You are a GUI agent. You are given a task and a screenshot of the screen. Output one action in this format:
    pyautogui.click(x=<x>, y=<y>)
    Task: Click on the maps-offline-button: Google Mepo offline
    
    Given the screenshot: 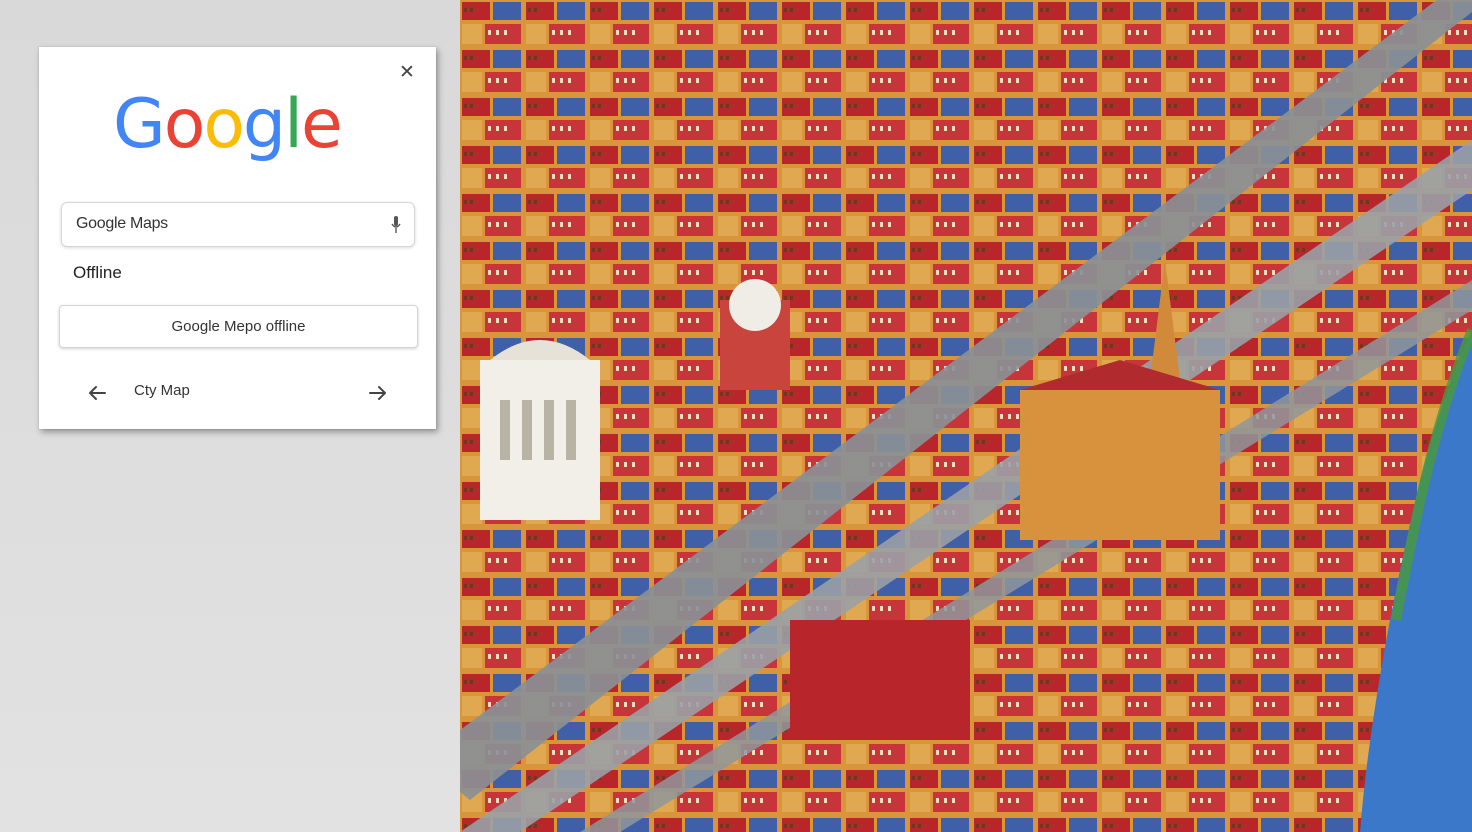 What is the action you would take?
    pyautogui.click(x=238, y=326)
    